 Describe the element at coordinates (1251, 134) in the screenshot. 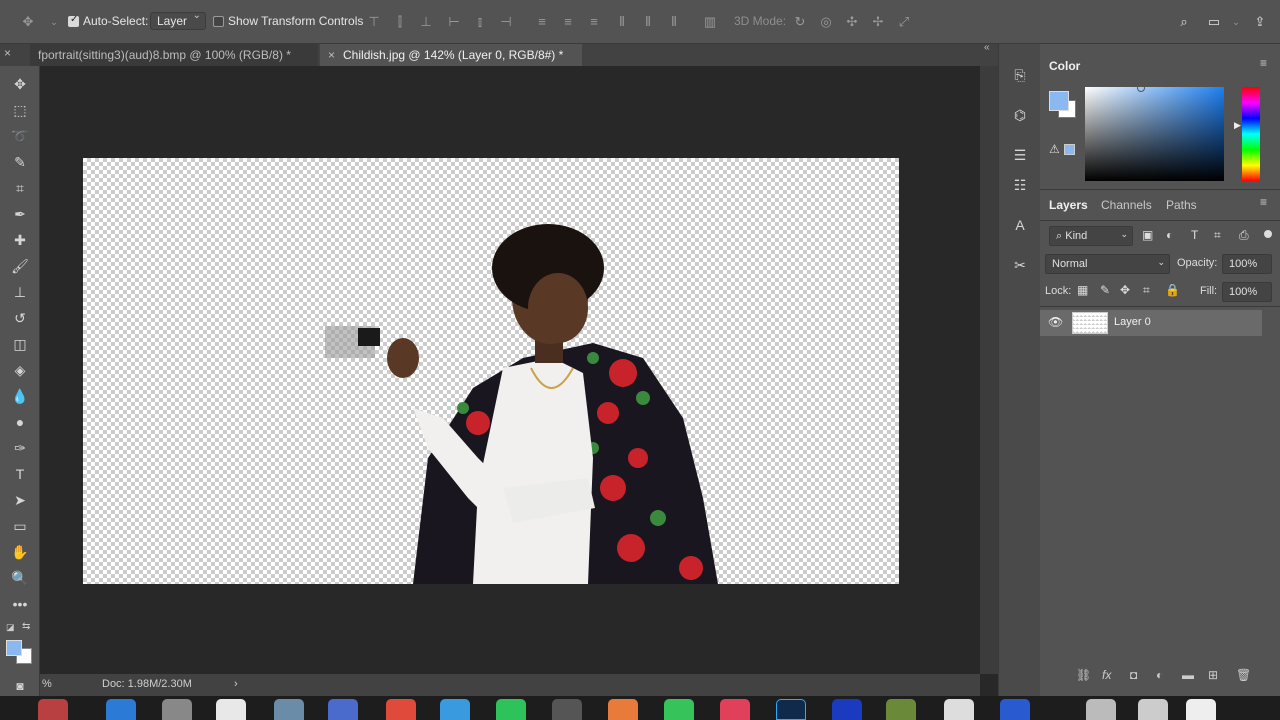

I see `hue-slider` at that location.